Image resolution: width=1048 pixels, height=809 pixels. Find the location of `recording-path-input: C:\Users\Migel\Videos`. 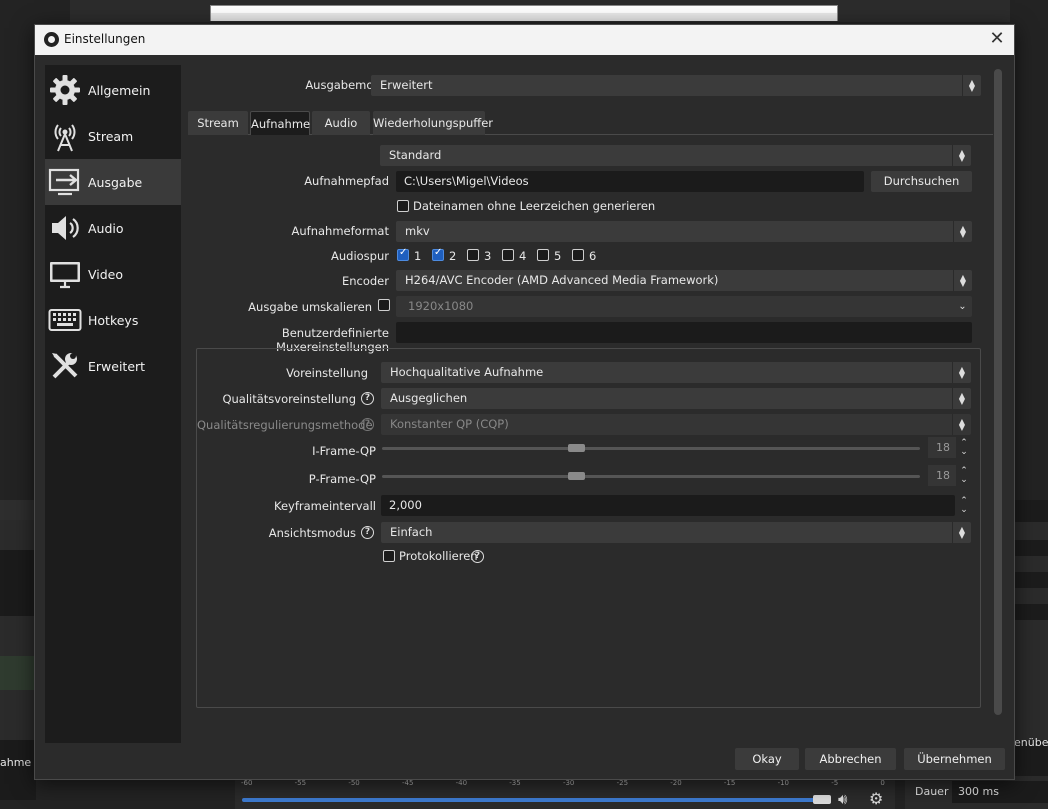

recording-path-input: C:\Users\Migel\Videos is located at coordinates (630, 181).